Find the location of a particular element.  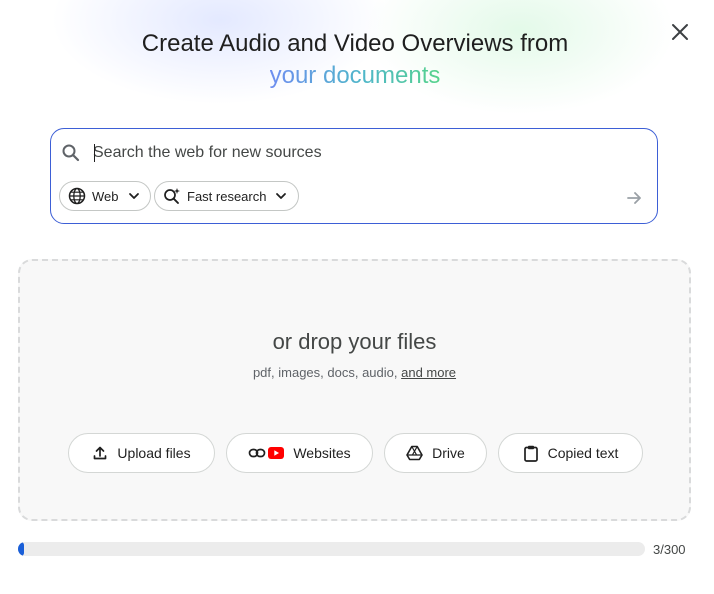

drop-zone-subtitle: pdf, images, docs, audio, and more is located at coordinates (354, 372).